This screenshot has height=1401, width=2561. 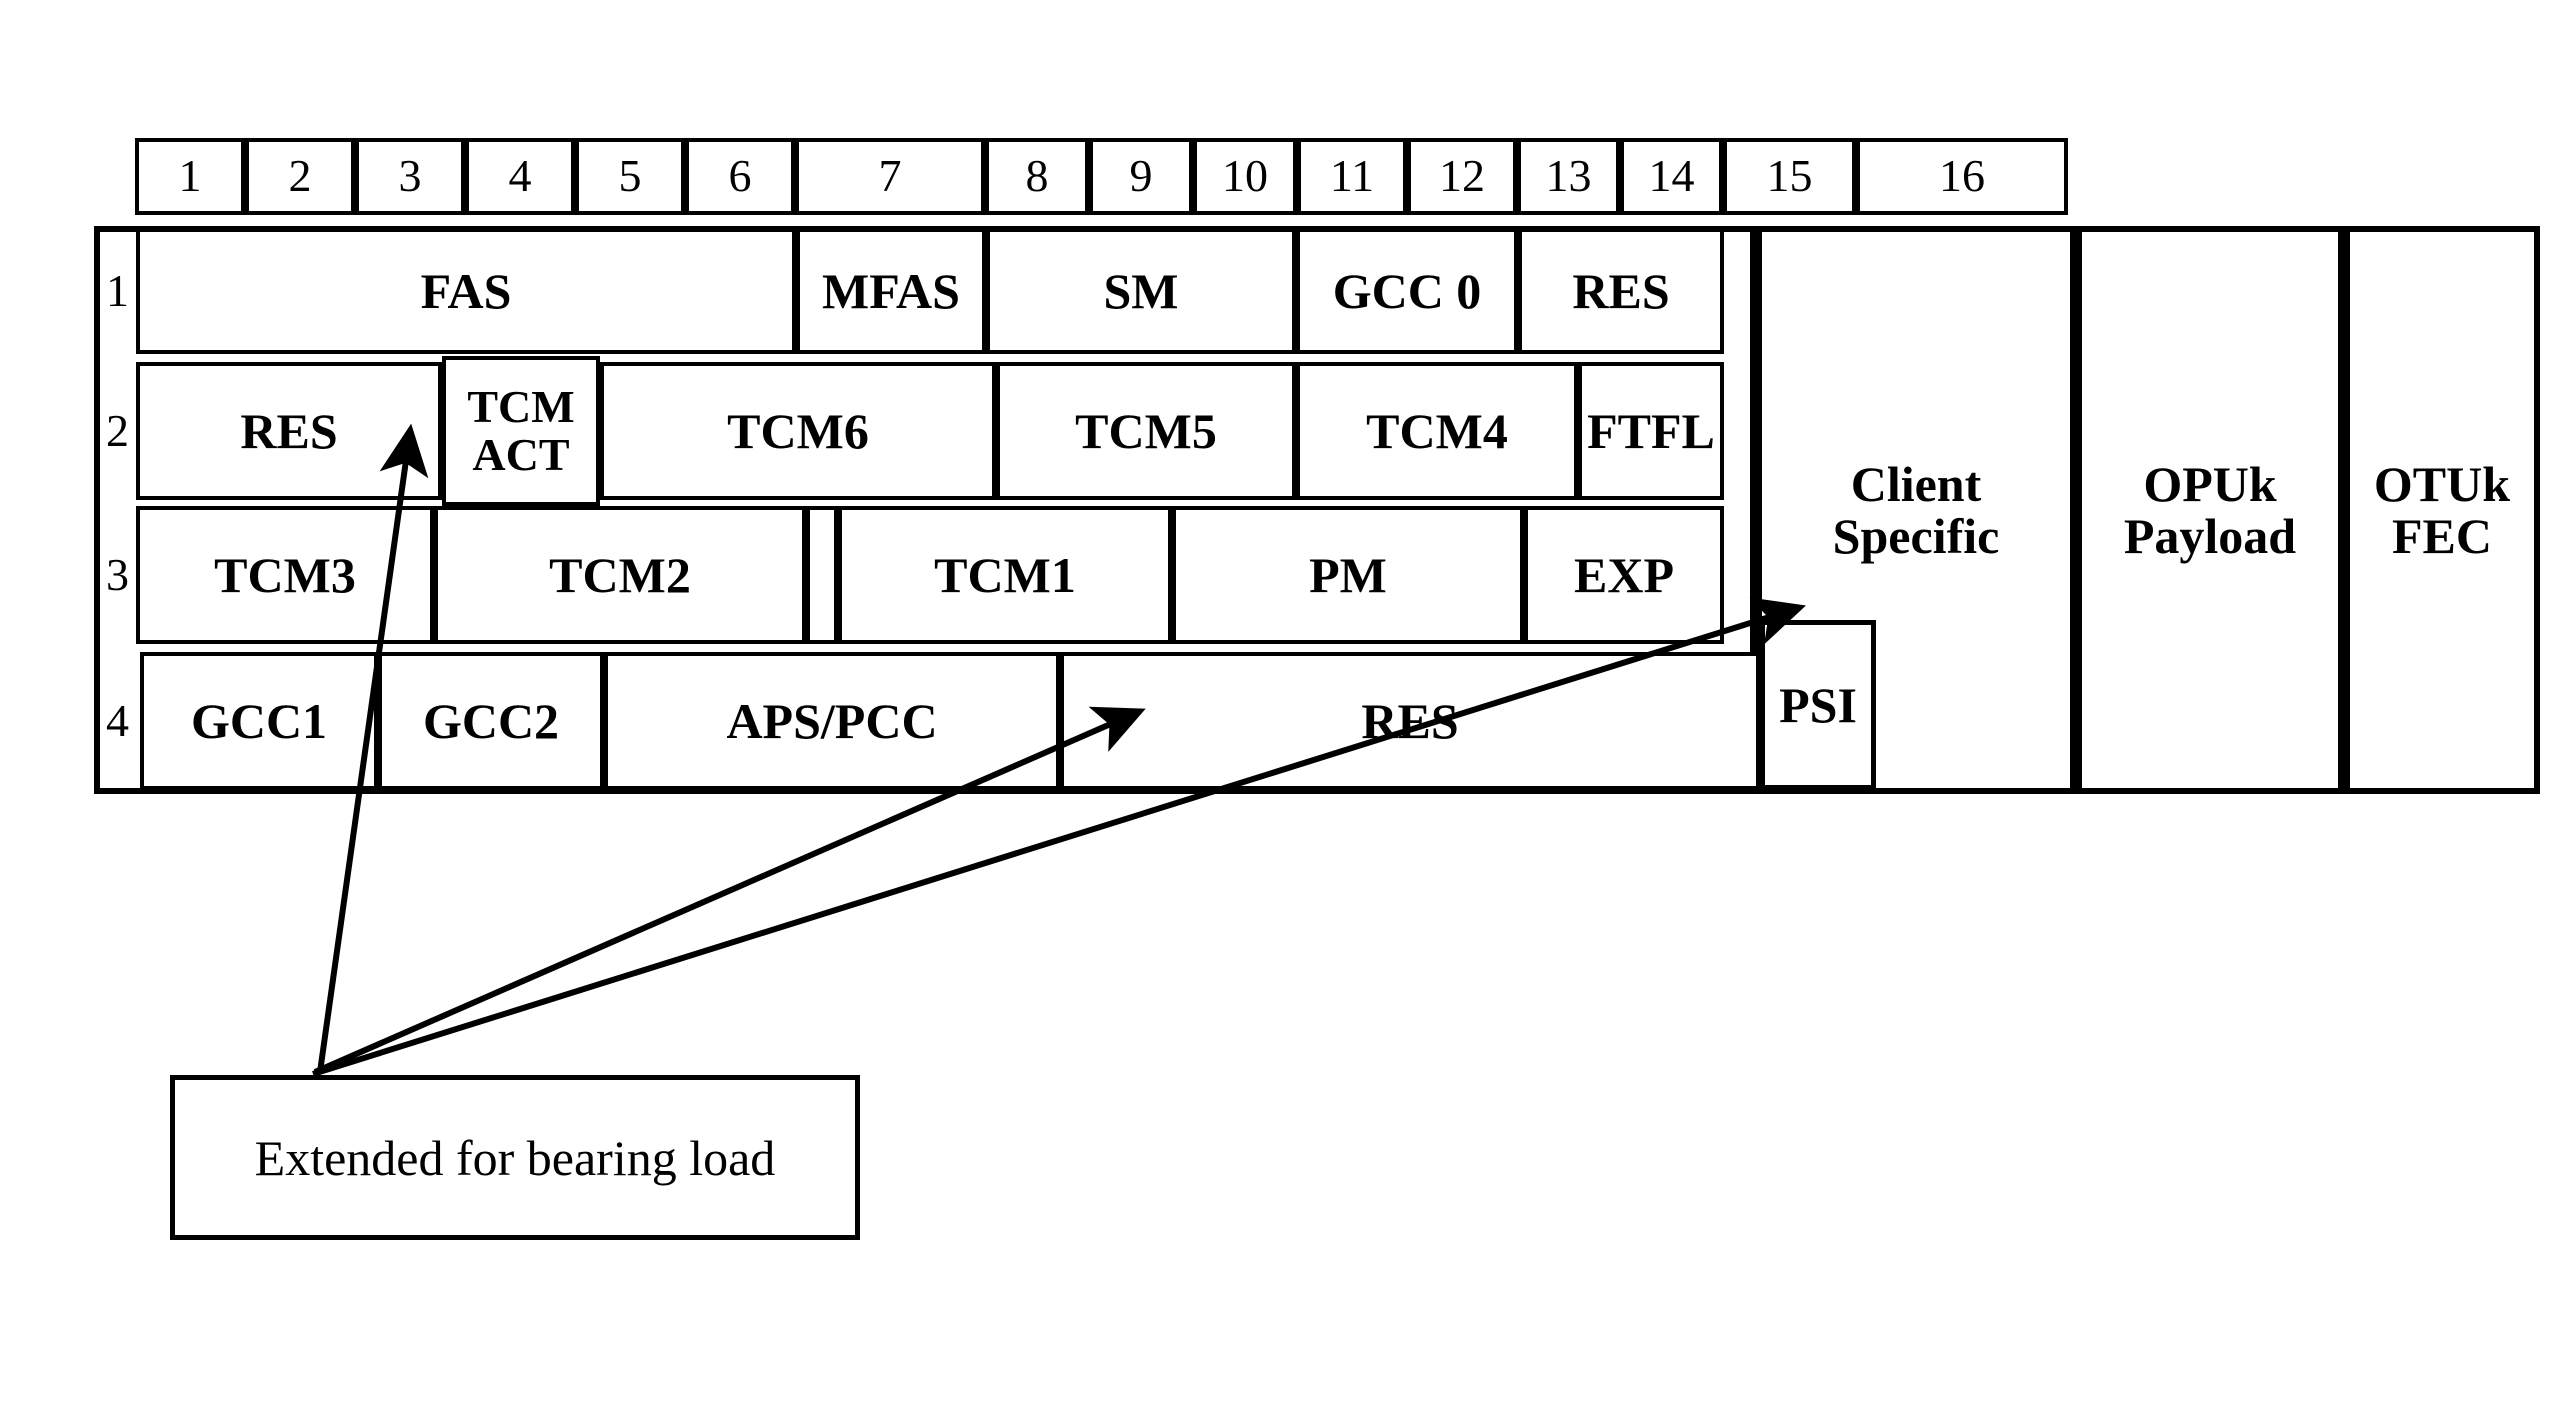 What do you see at coordinates (890, 176) in the screenshot?
I see `column-header-7: 7` at bounding box center [890, 176].